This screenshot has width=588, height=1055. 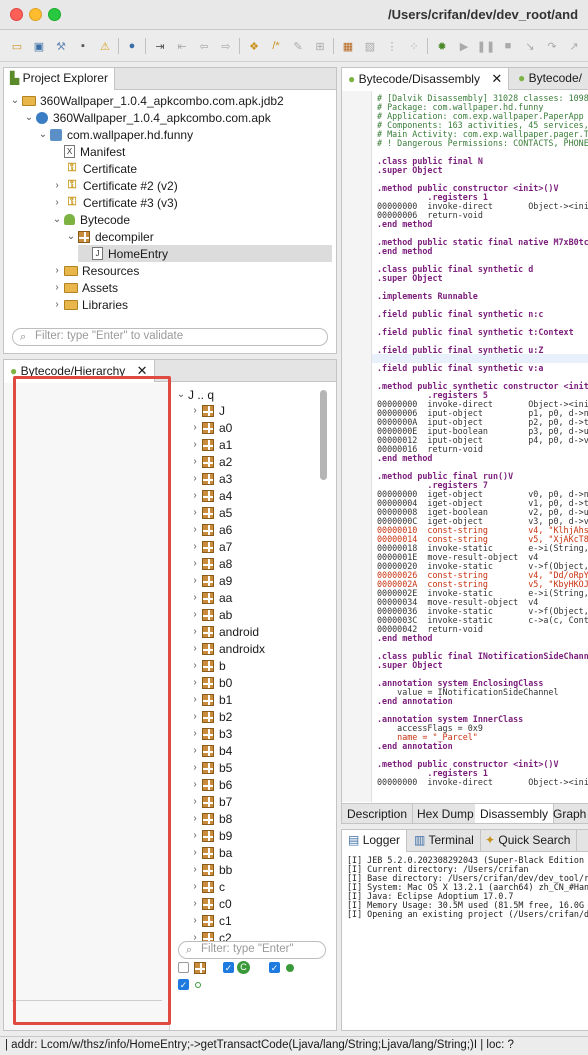 I want to click on globe-icon: ●, so click(x=132, y=46).